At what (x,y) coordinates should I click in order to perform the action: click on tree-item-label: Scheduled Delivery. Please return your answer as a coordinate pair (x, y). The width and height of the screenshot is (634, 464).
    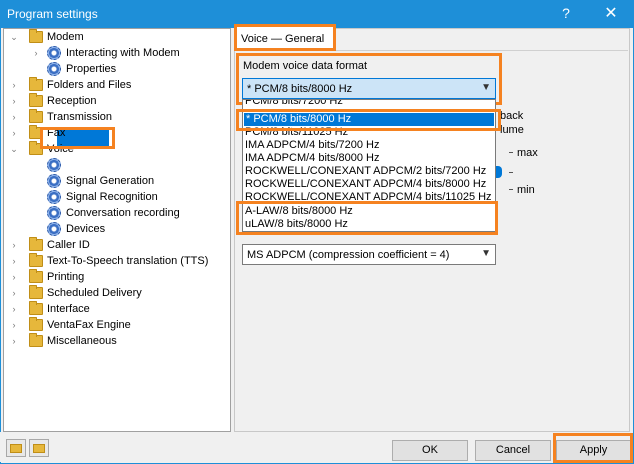
    Looking at the image, I should click on (94, 293).